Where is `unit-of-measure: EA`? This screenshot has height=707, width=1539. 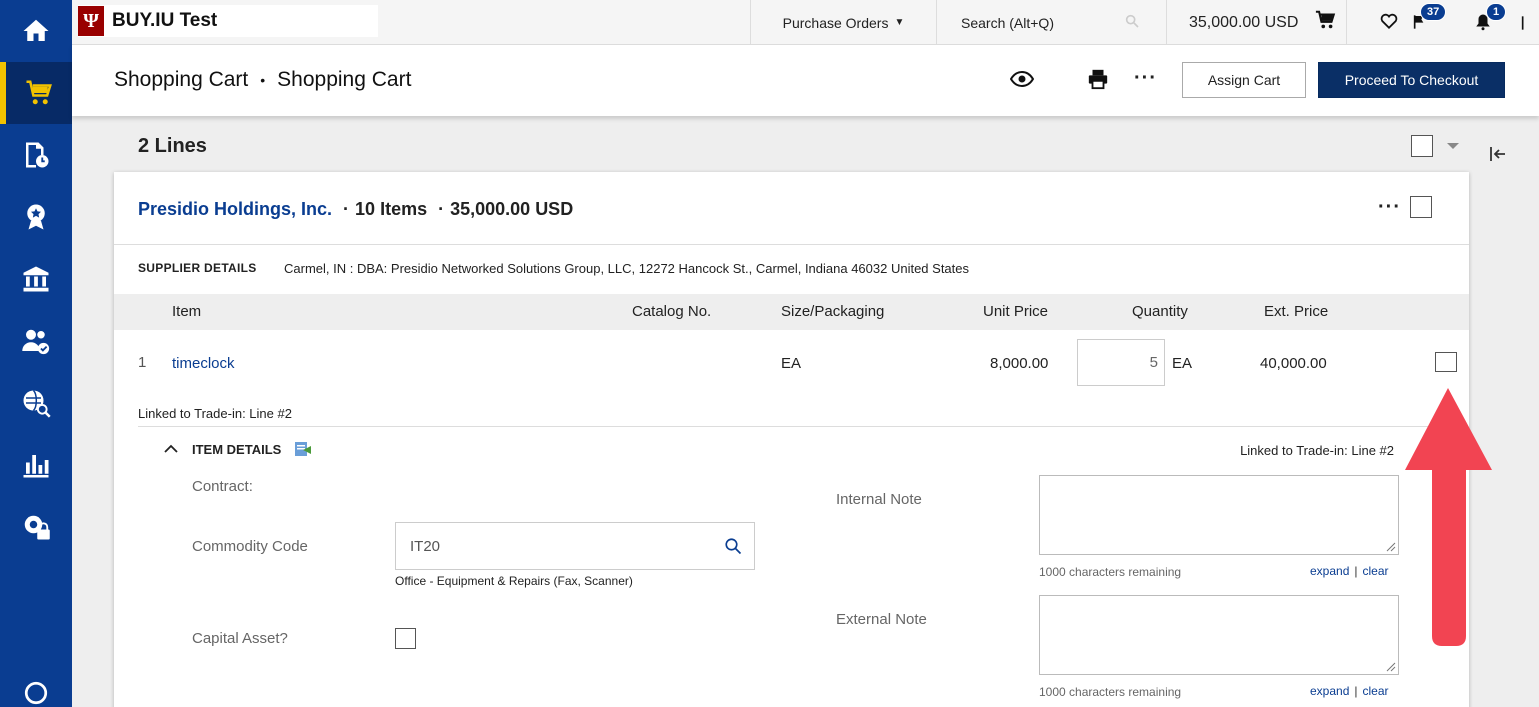
unit-of-measure: EA is located at coordinates (1182, 363).